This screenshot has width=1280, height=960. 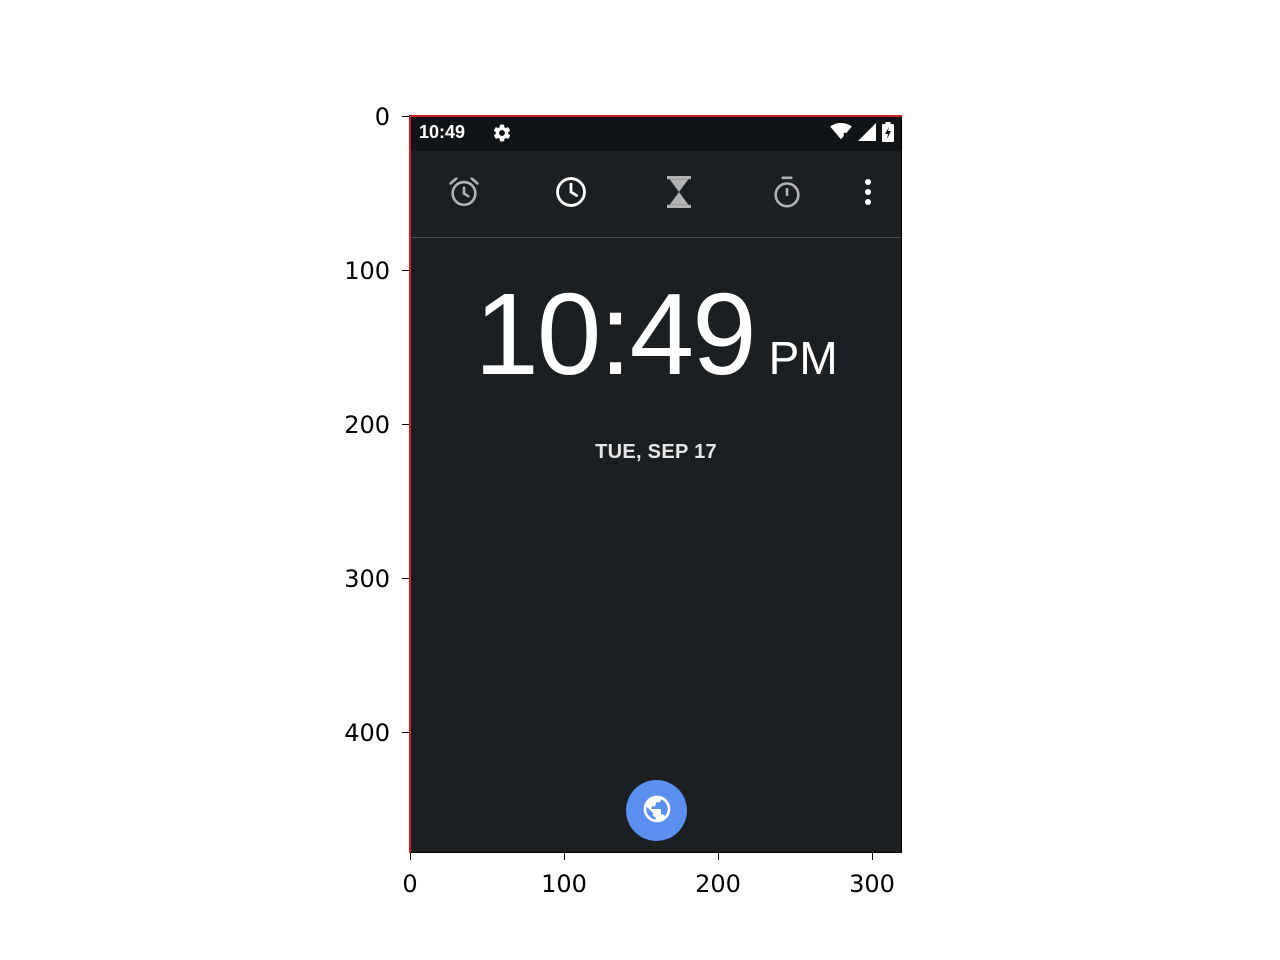 I want to click on more-options-button, so click(x=868, y=194).